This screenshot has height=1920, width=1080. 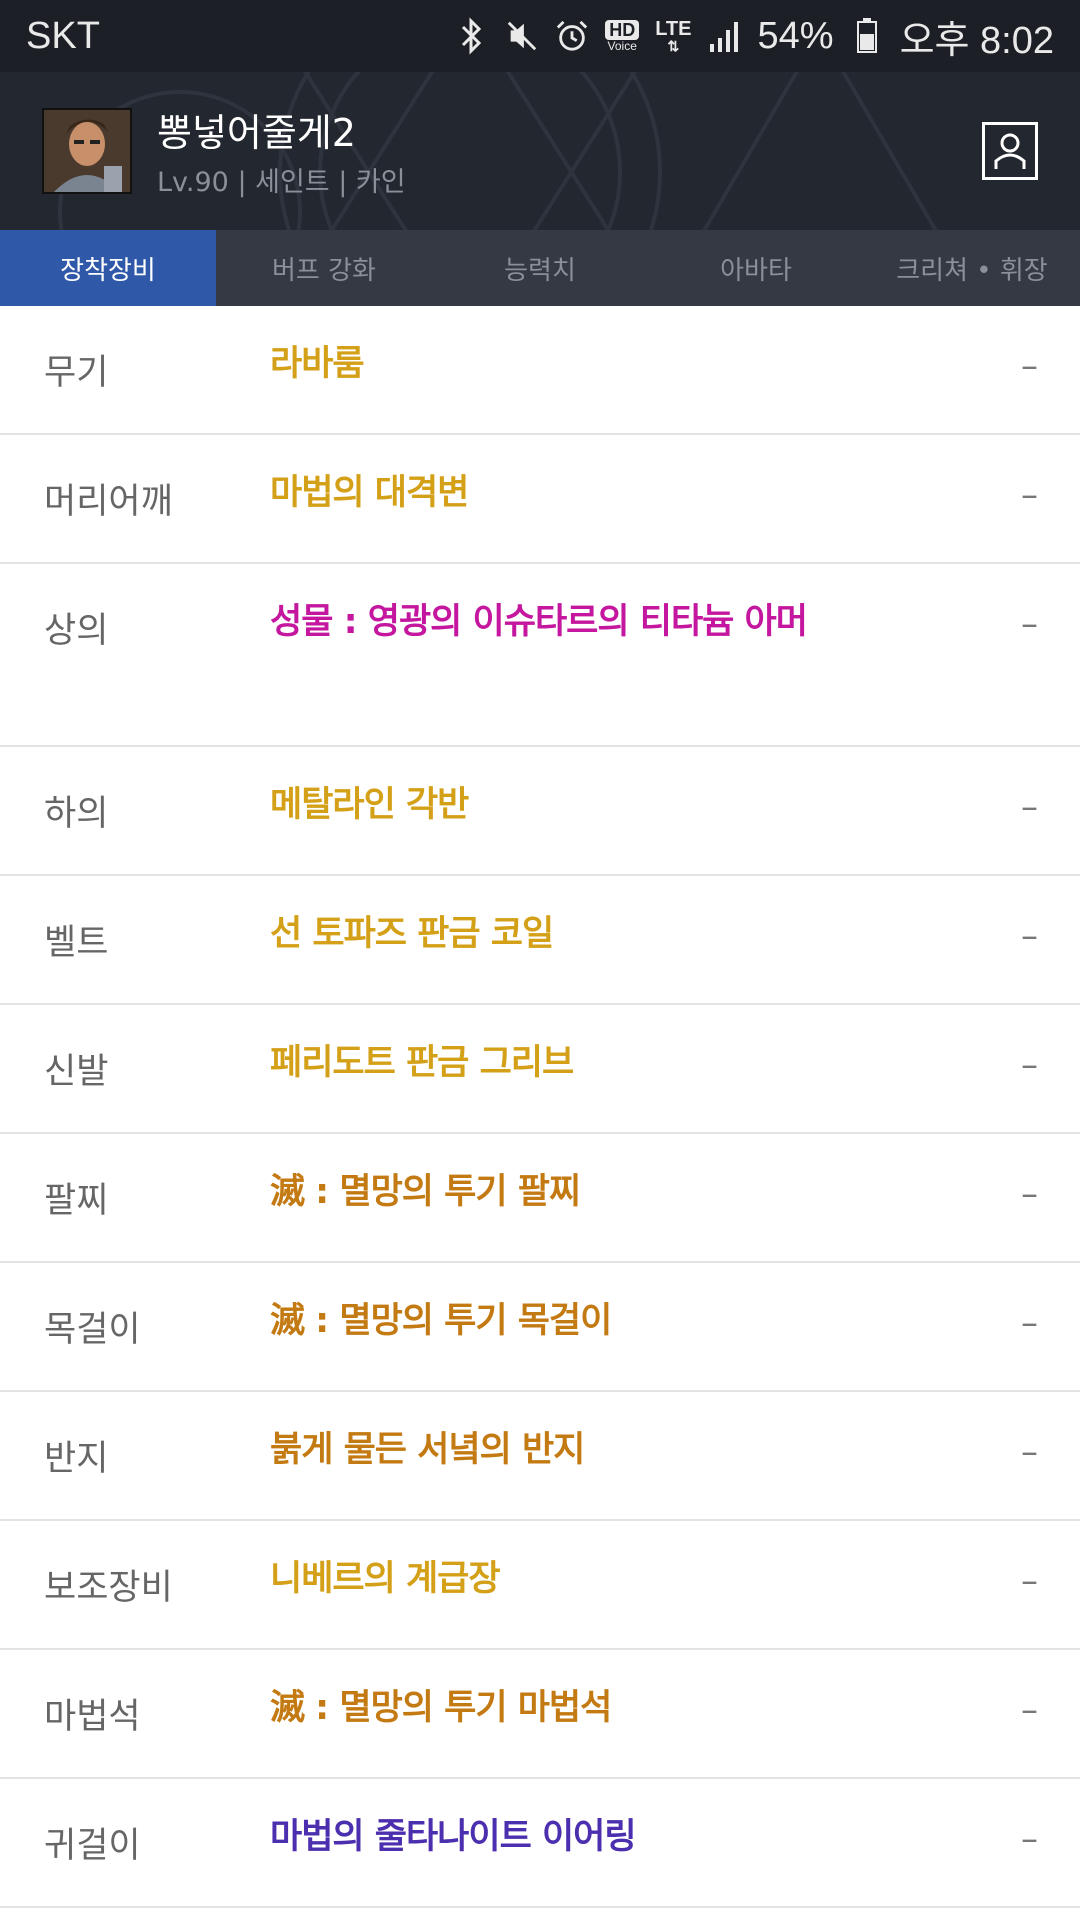 What do you see at coordinates (540, 655) in the screenshot?
I see `equipment-row-top: 상의 성물 : 영광의 이슈타르의 티타늄 아머 –` at bounding box center [540, 655].